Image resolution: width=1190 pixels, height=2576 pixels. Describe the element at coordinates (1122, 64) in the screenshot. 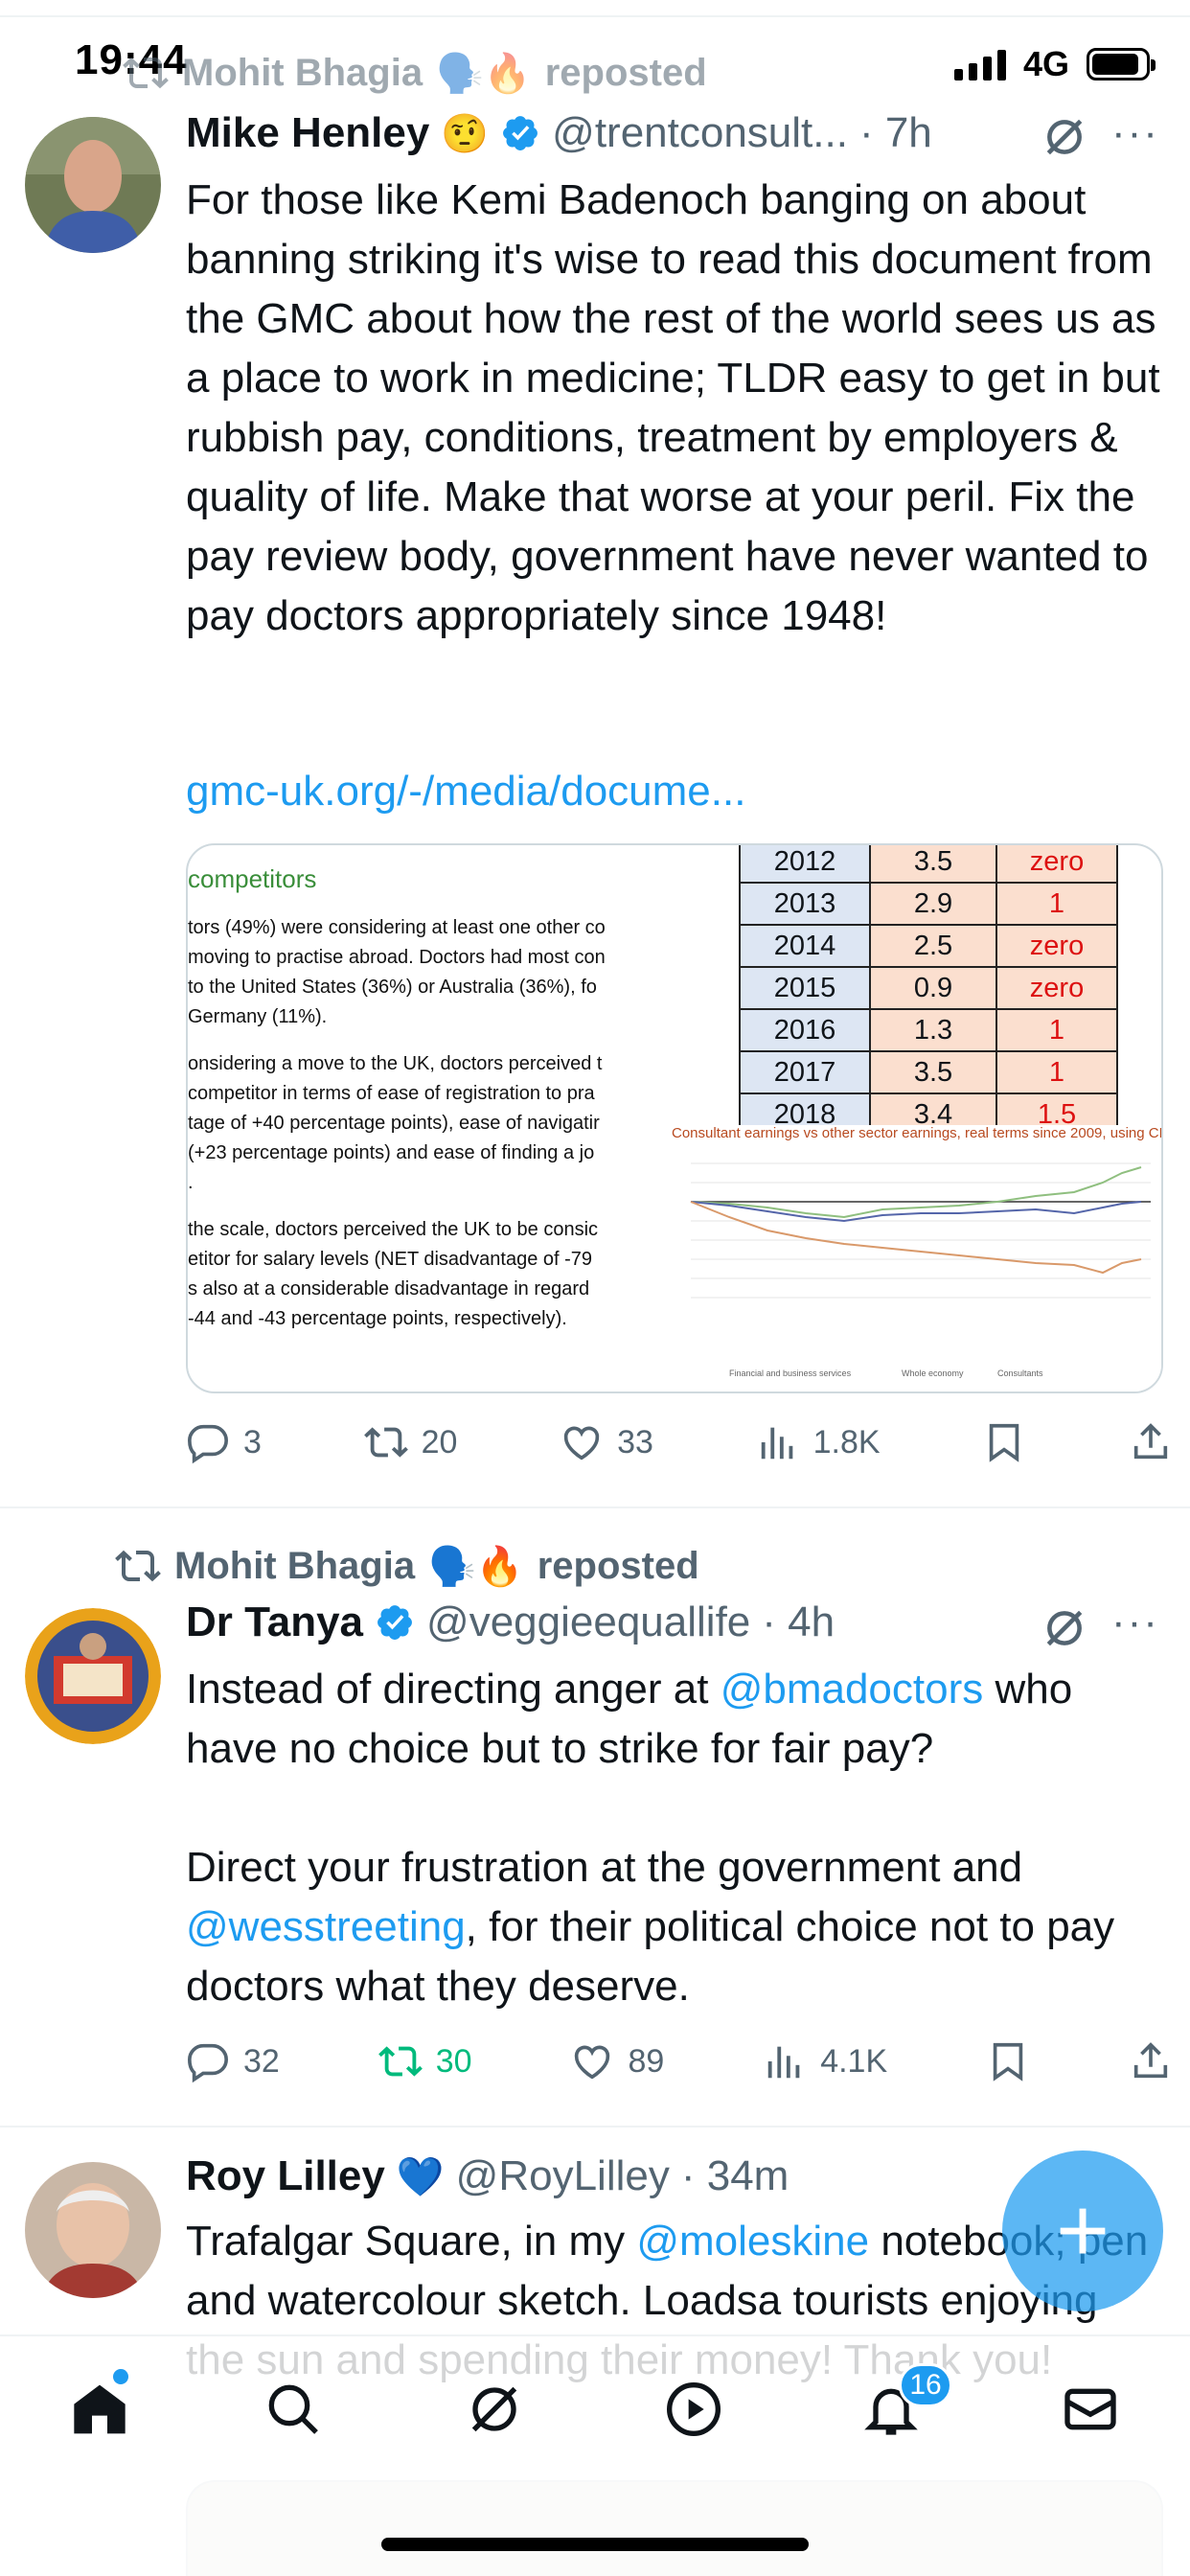

I see `battery-icon` at that location.